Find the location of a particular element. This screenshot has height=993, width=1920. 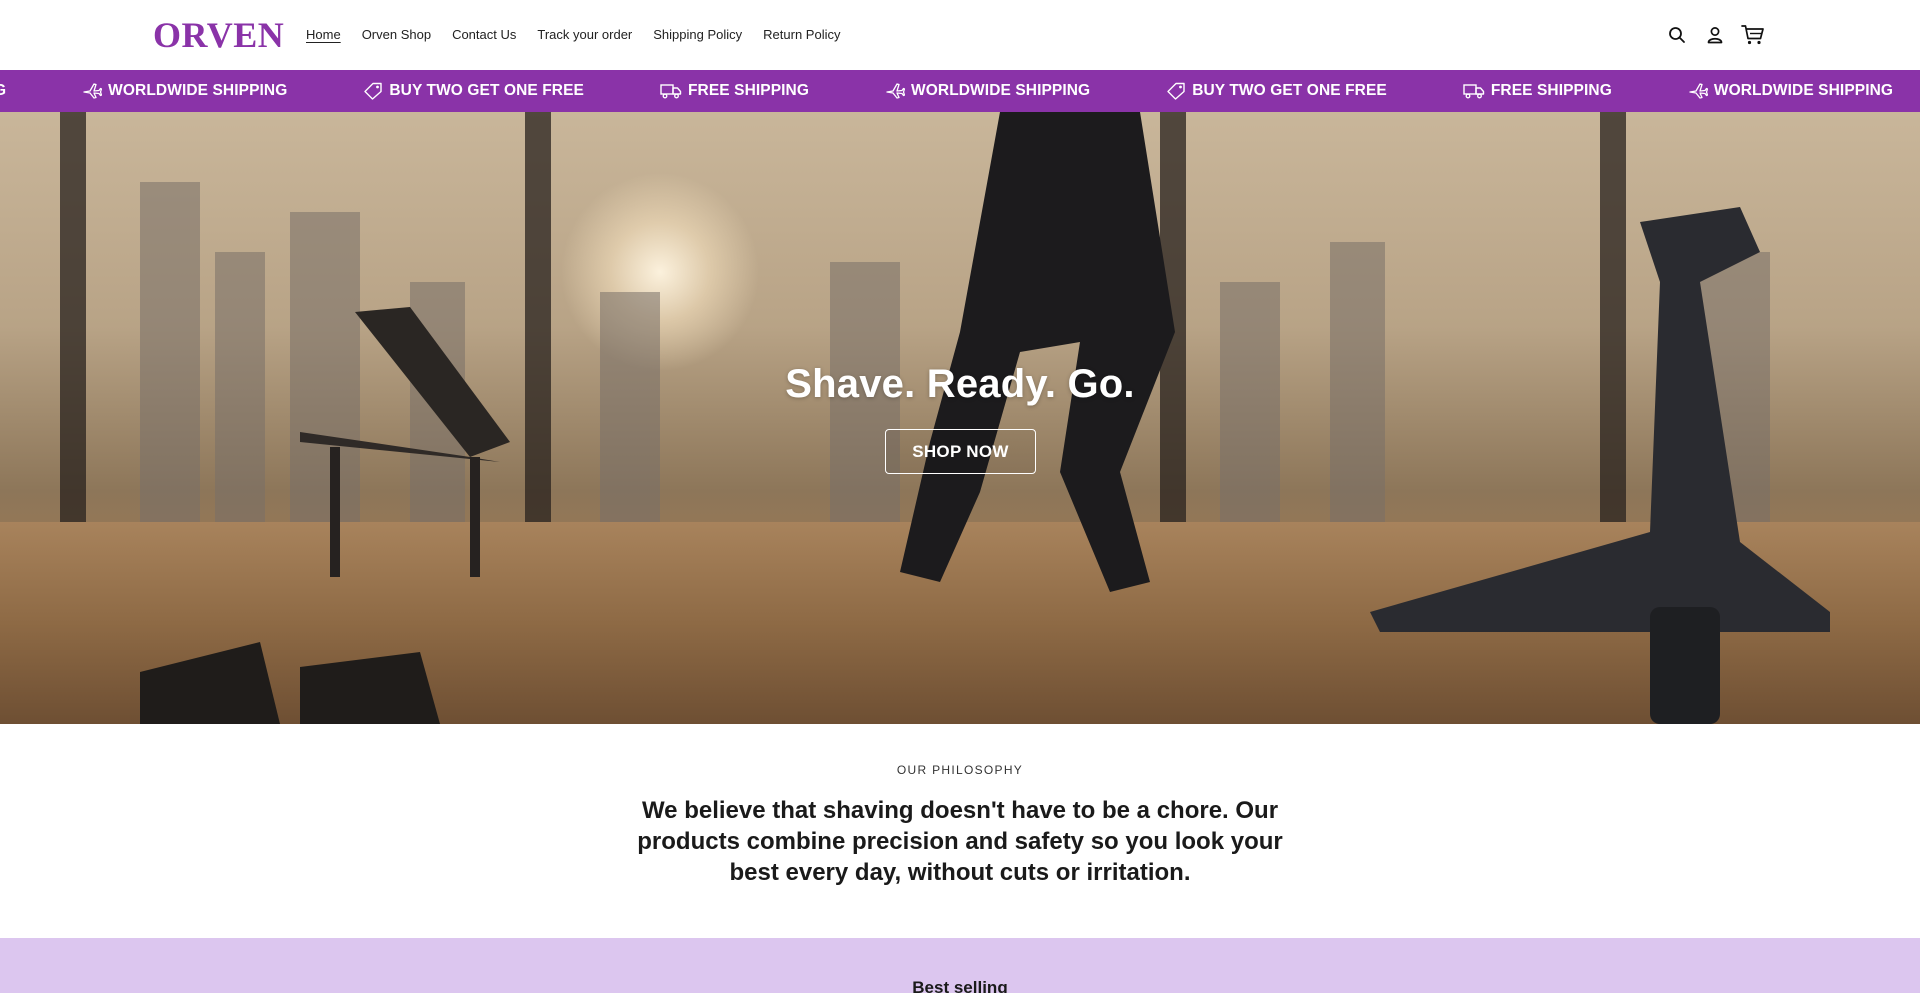

search-icon is located at coordinates (1677, 35).